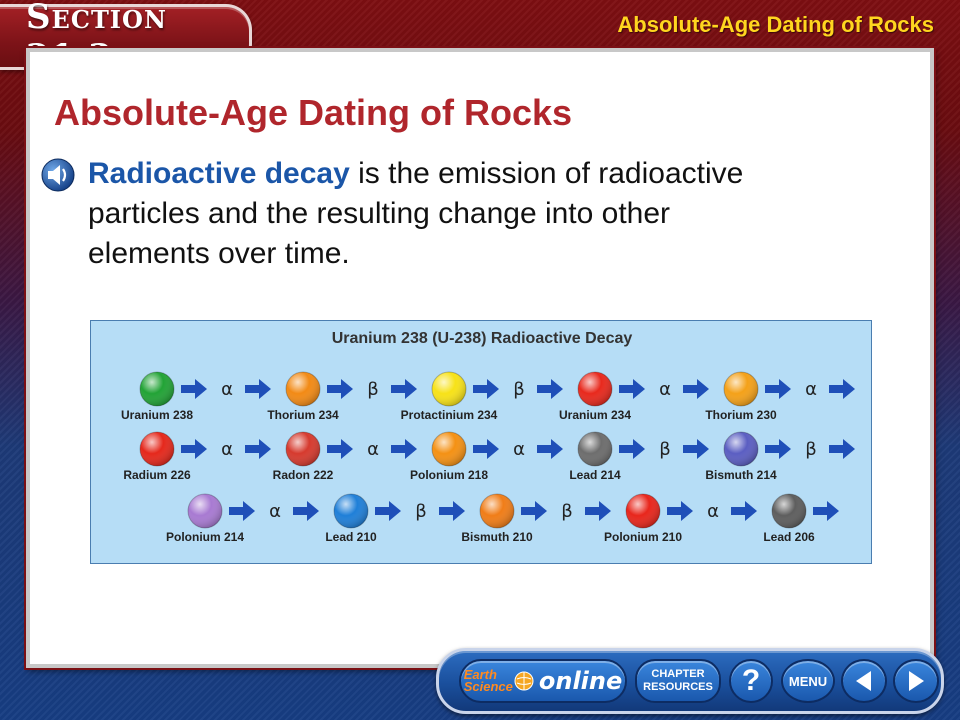 Image resolution: width=960 pixels, height=720 pixels. Describe the element at coordinates (643, 537) in the screenshot. I see `element-label: Polonium 210` at that location.